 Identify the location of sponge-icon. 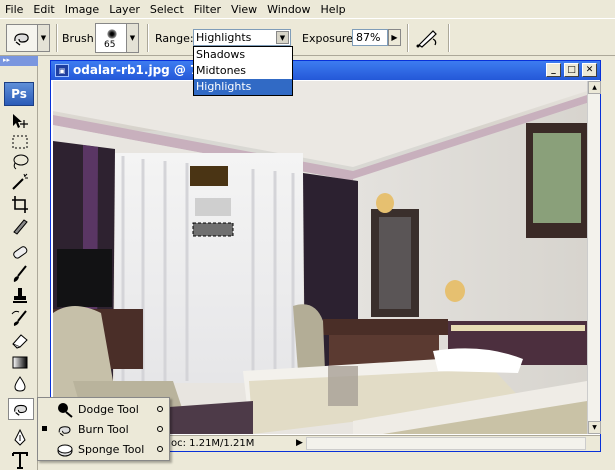
(65, 450).